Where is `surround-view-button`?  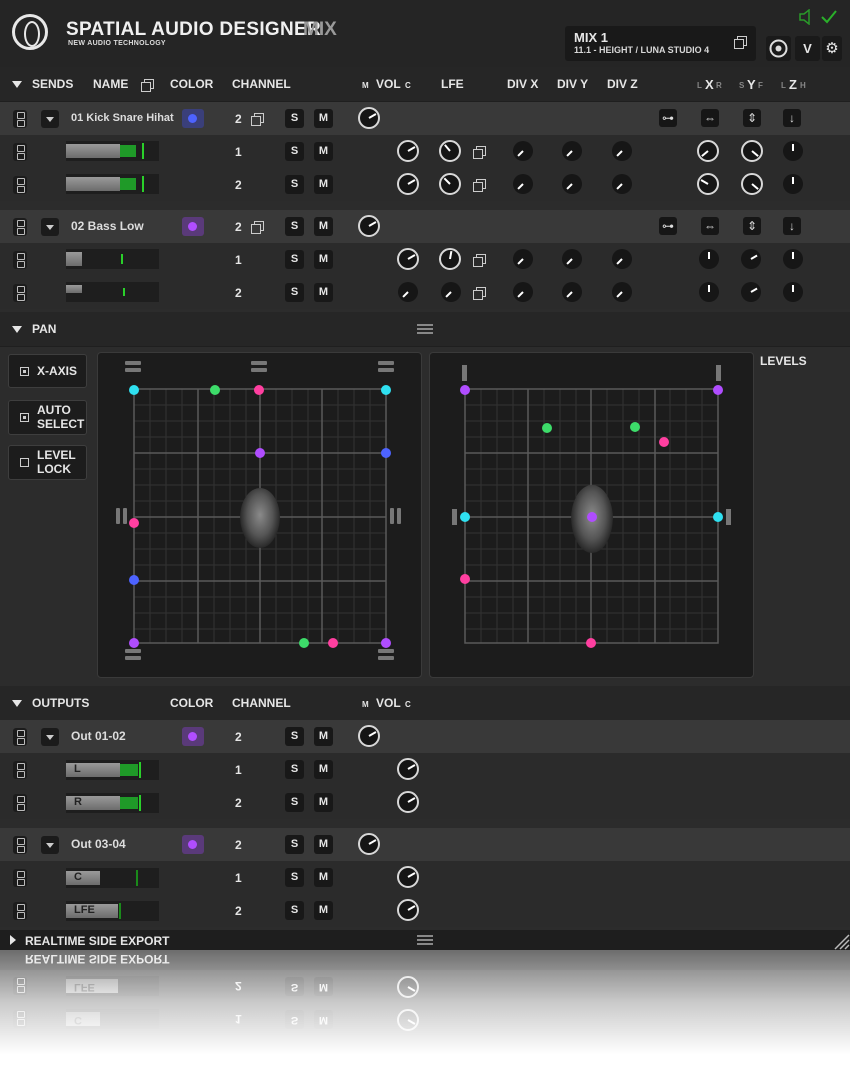
surround-view-button is located at coordinates (778, 48).